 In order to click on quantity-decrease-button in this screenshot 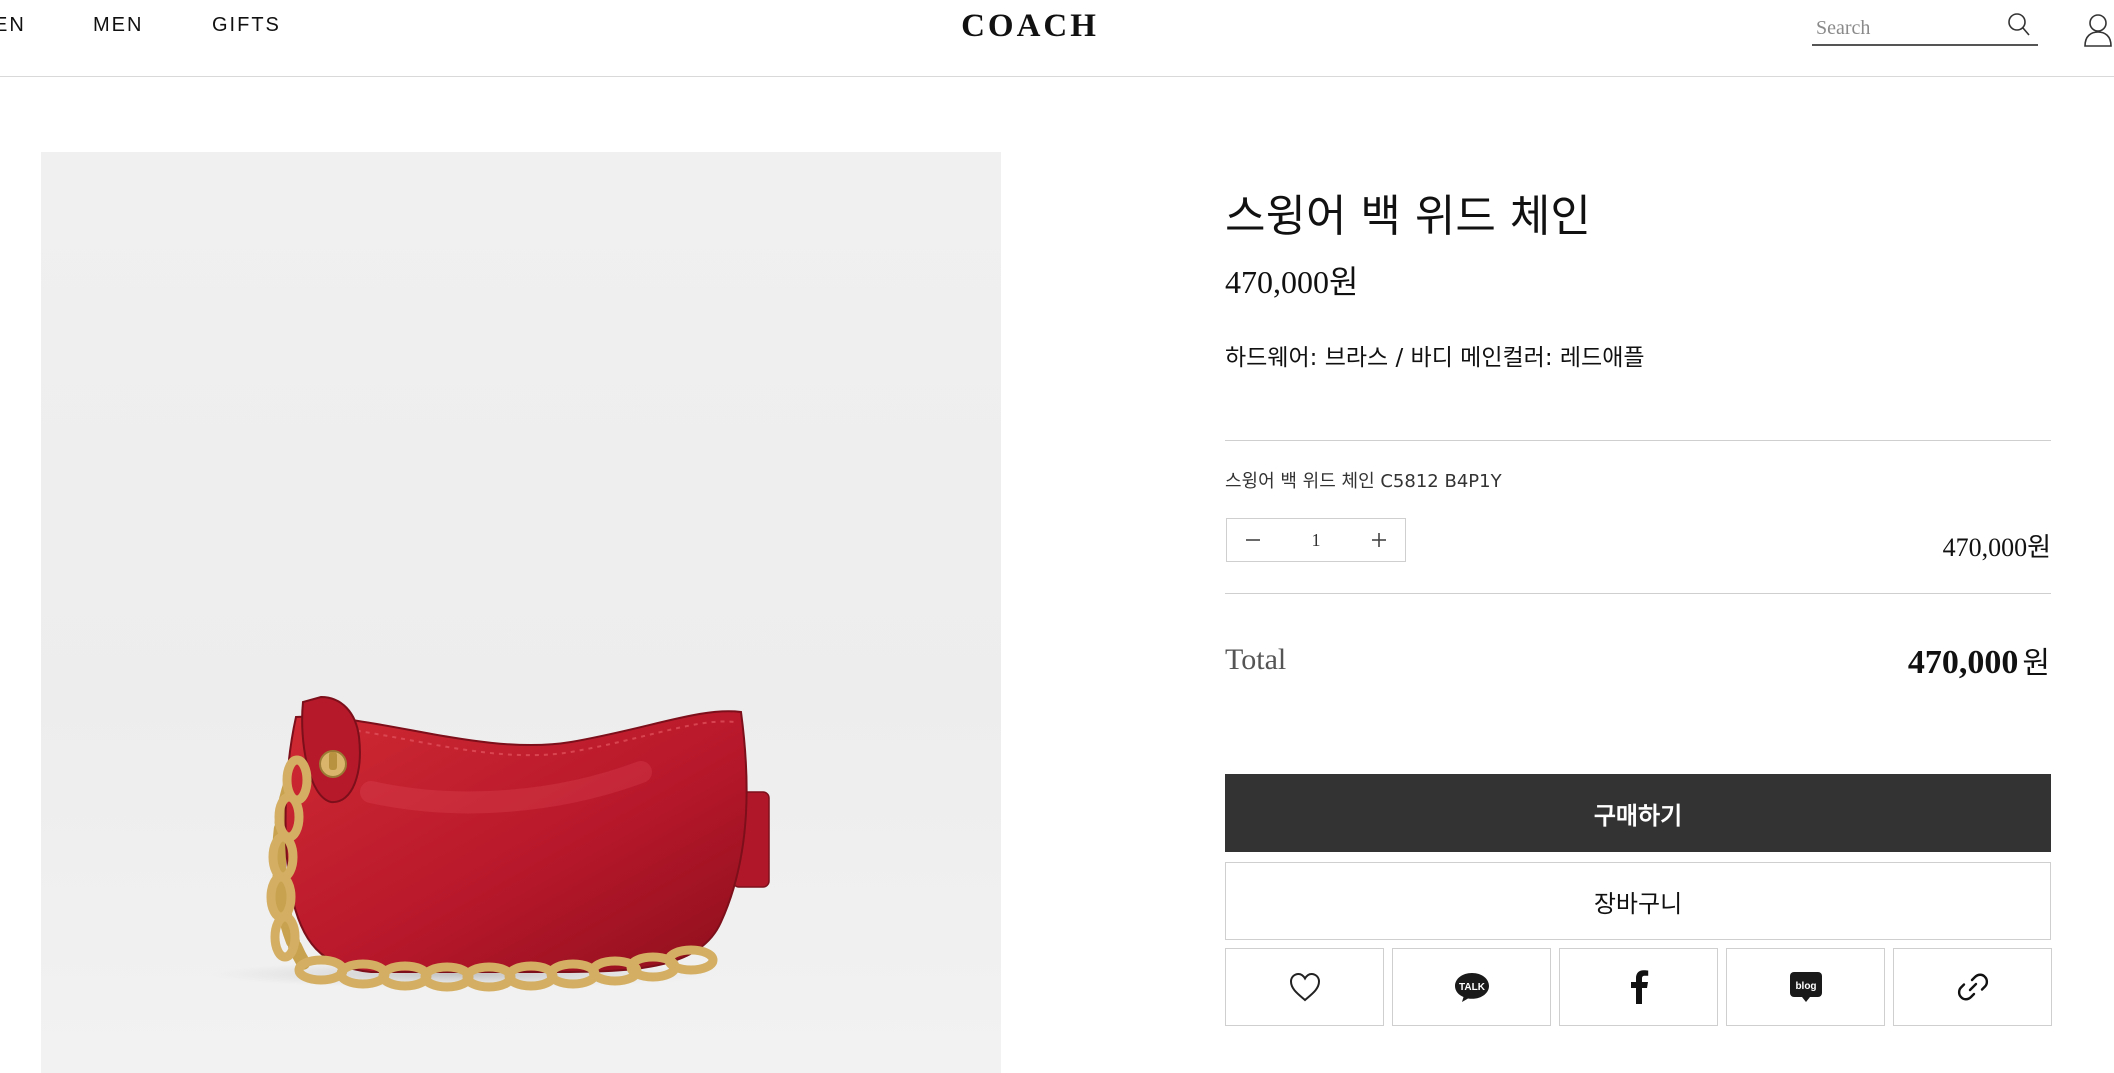, I will do `click(1253, 540)`.